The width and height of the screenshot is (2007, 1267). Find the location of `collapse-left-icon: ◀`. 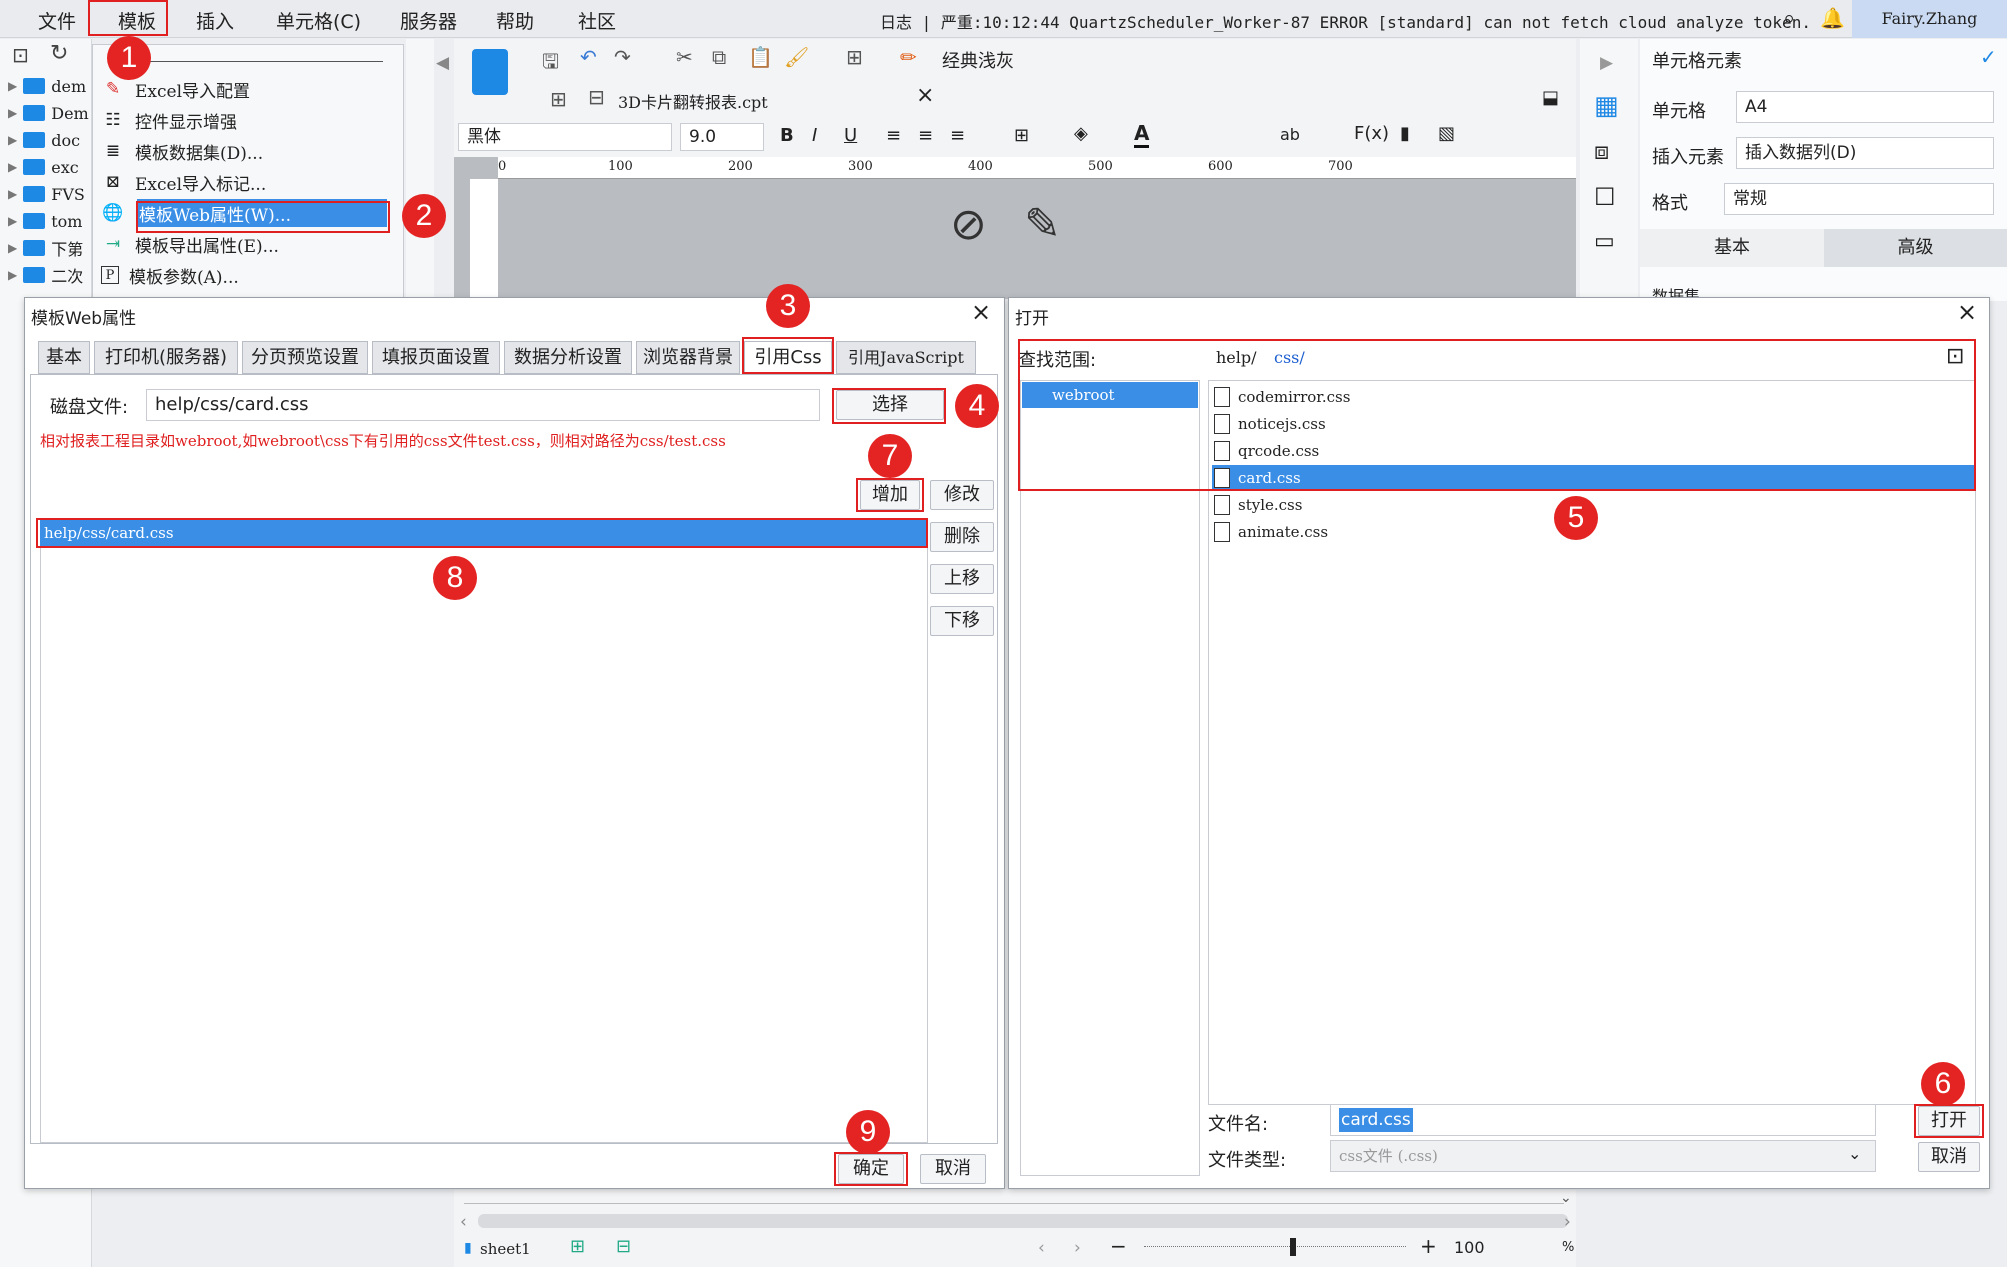

collapse-left-icon: ◀ is located at coordinates (442, 63).